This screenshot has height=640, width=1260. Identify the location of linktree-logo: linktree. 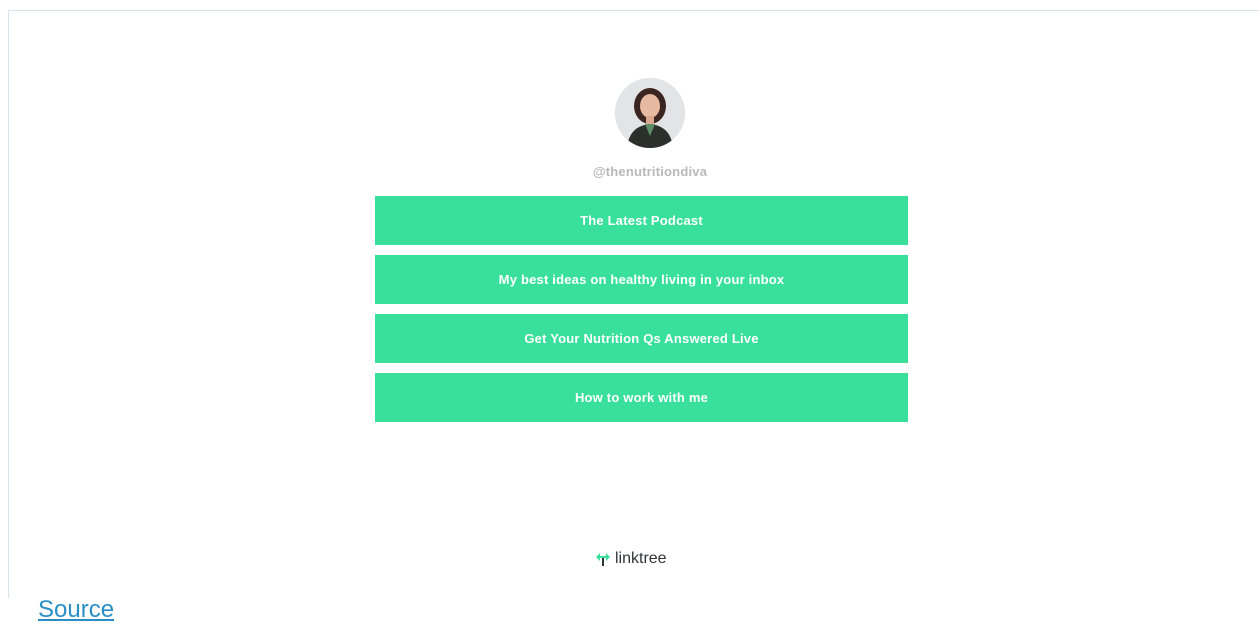
(630, 559).